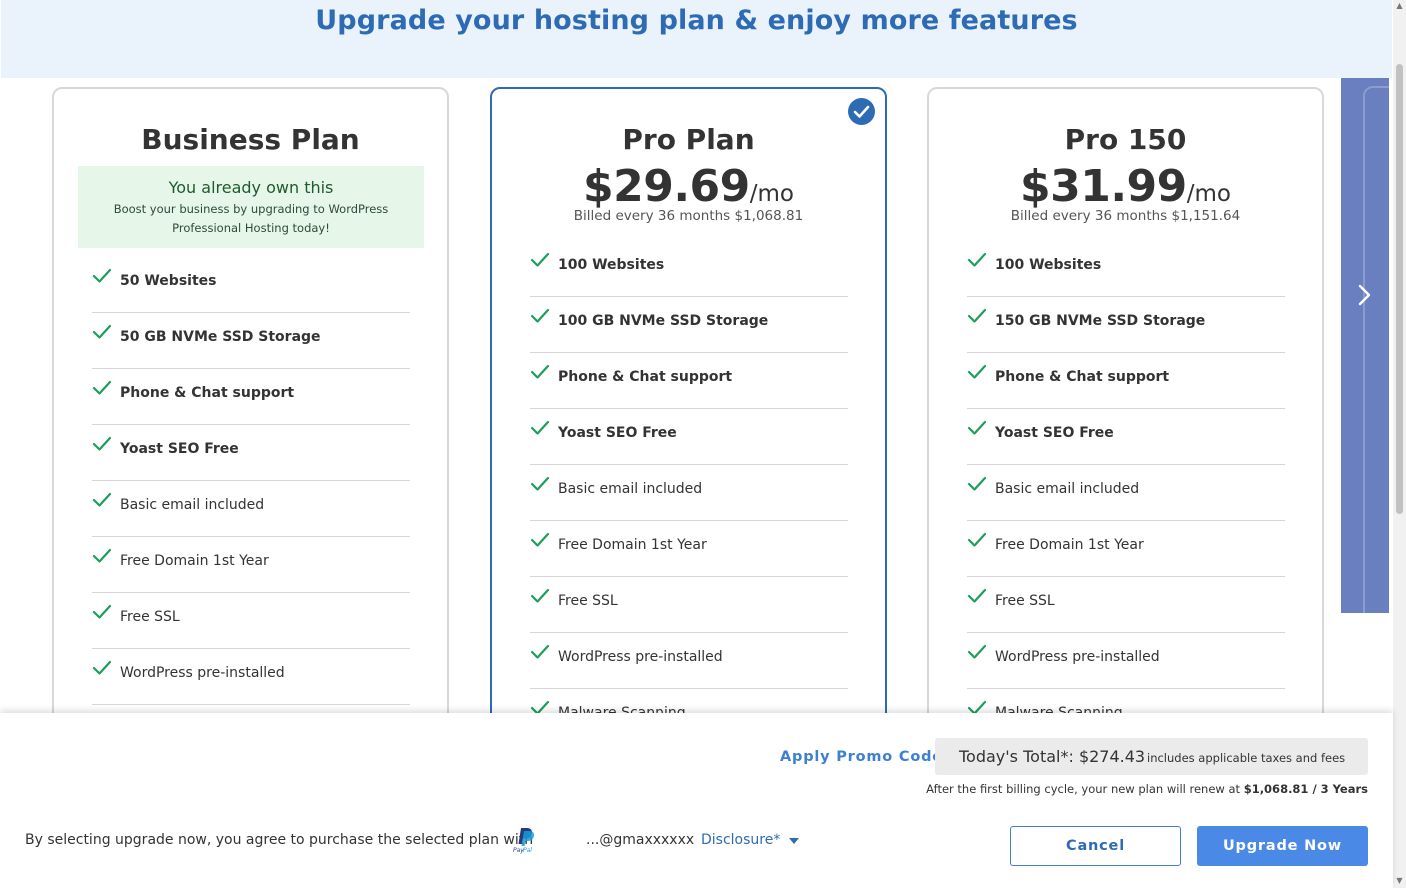 The height and width of the screenshot is (888, 1406). Describe the element at coordinates (527, 850) in the screenshot. I see `svg-text: Pal` at that location.